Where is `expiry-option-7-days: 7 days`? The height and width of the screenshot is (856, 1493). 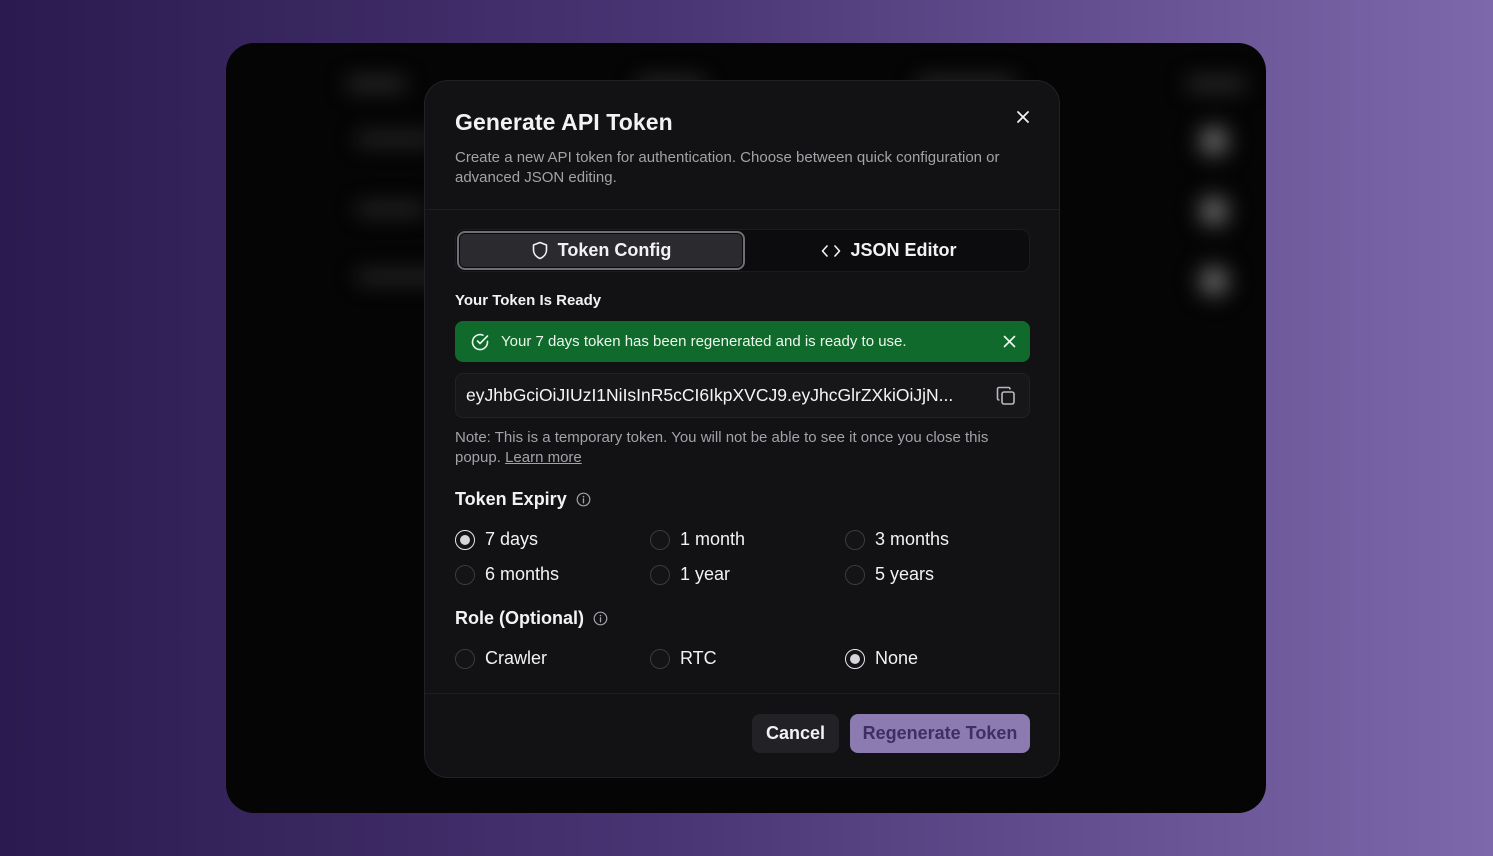
expiry-option-7-days: 7 days is located at coordinates (496, 539).